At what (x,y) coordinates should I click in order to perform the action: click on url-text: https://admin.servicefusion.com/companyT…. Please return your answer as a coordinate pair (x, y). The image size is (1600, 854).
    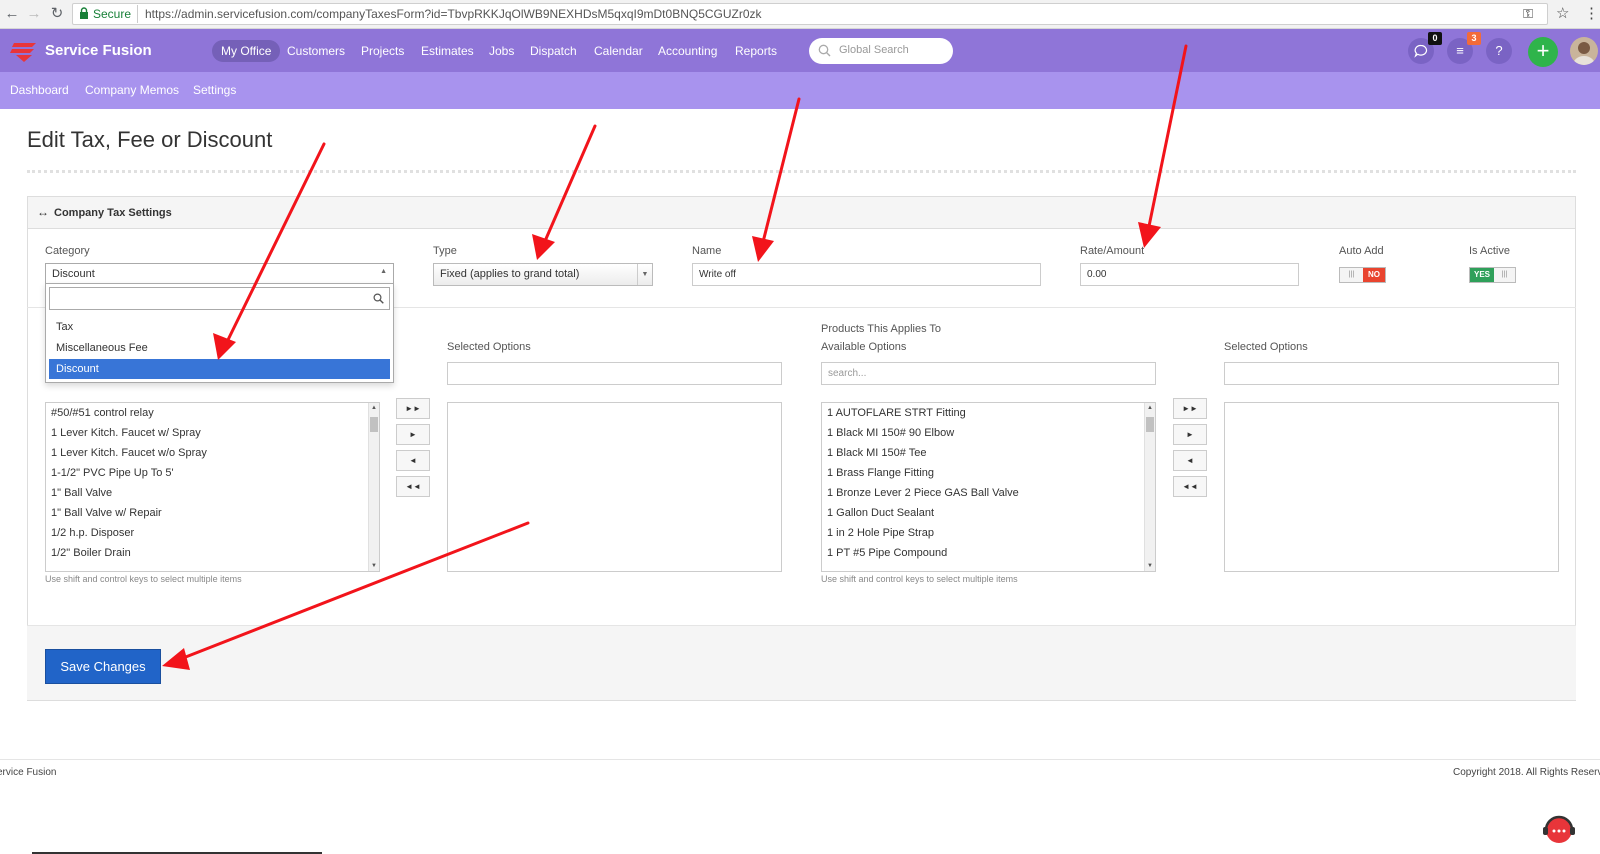
    Looking at the image, I should click on (453, 14).